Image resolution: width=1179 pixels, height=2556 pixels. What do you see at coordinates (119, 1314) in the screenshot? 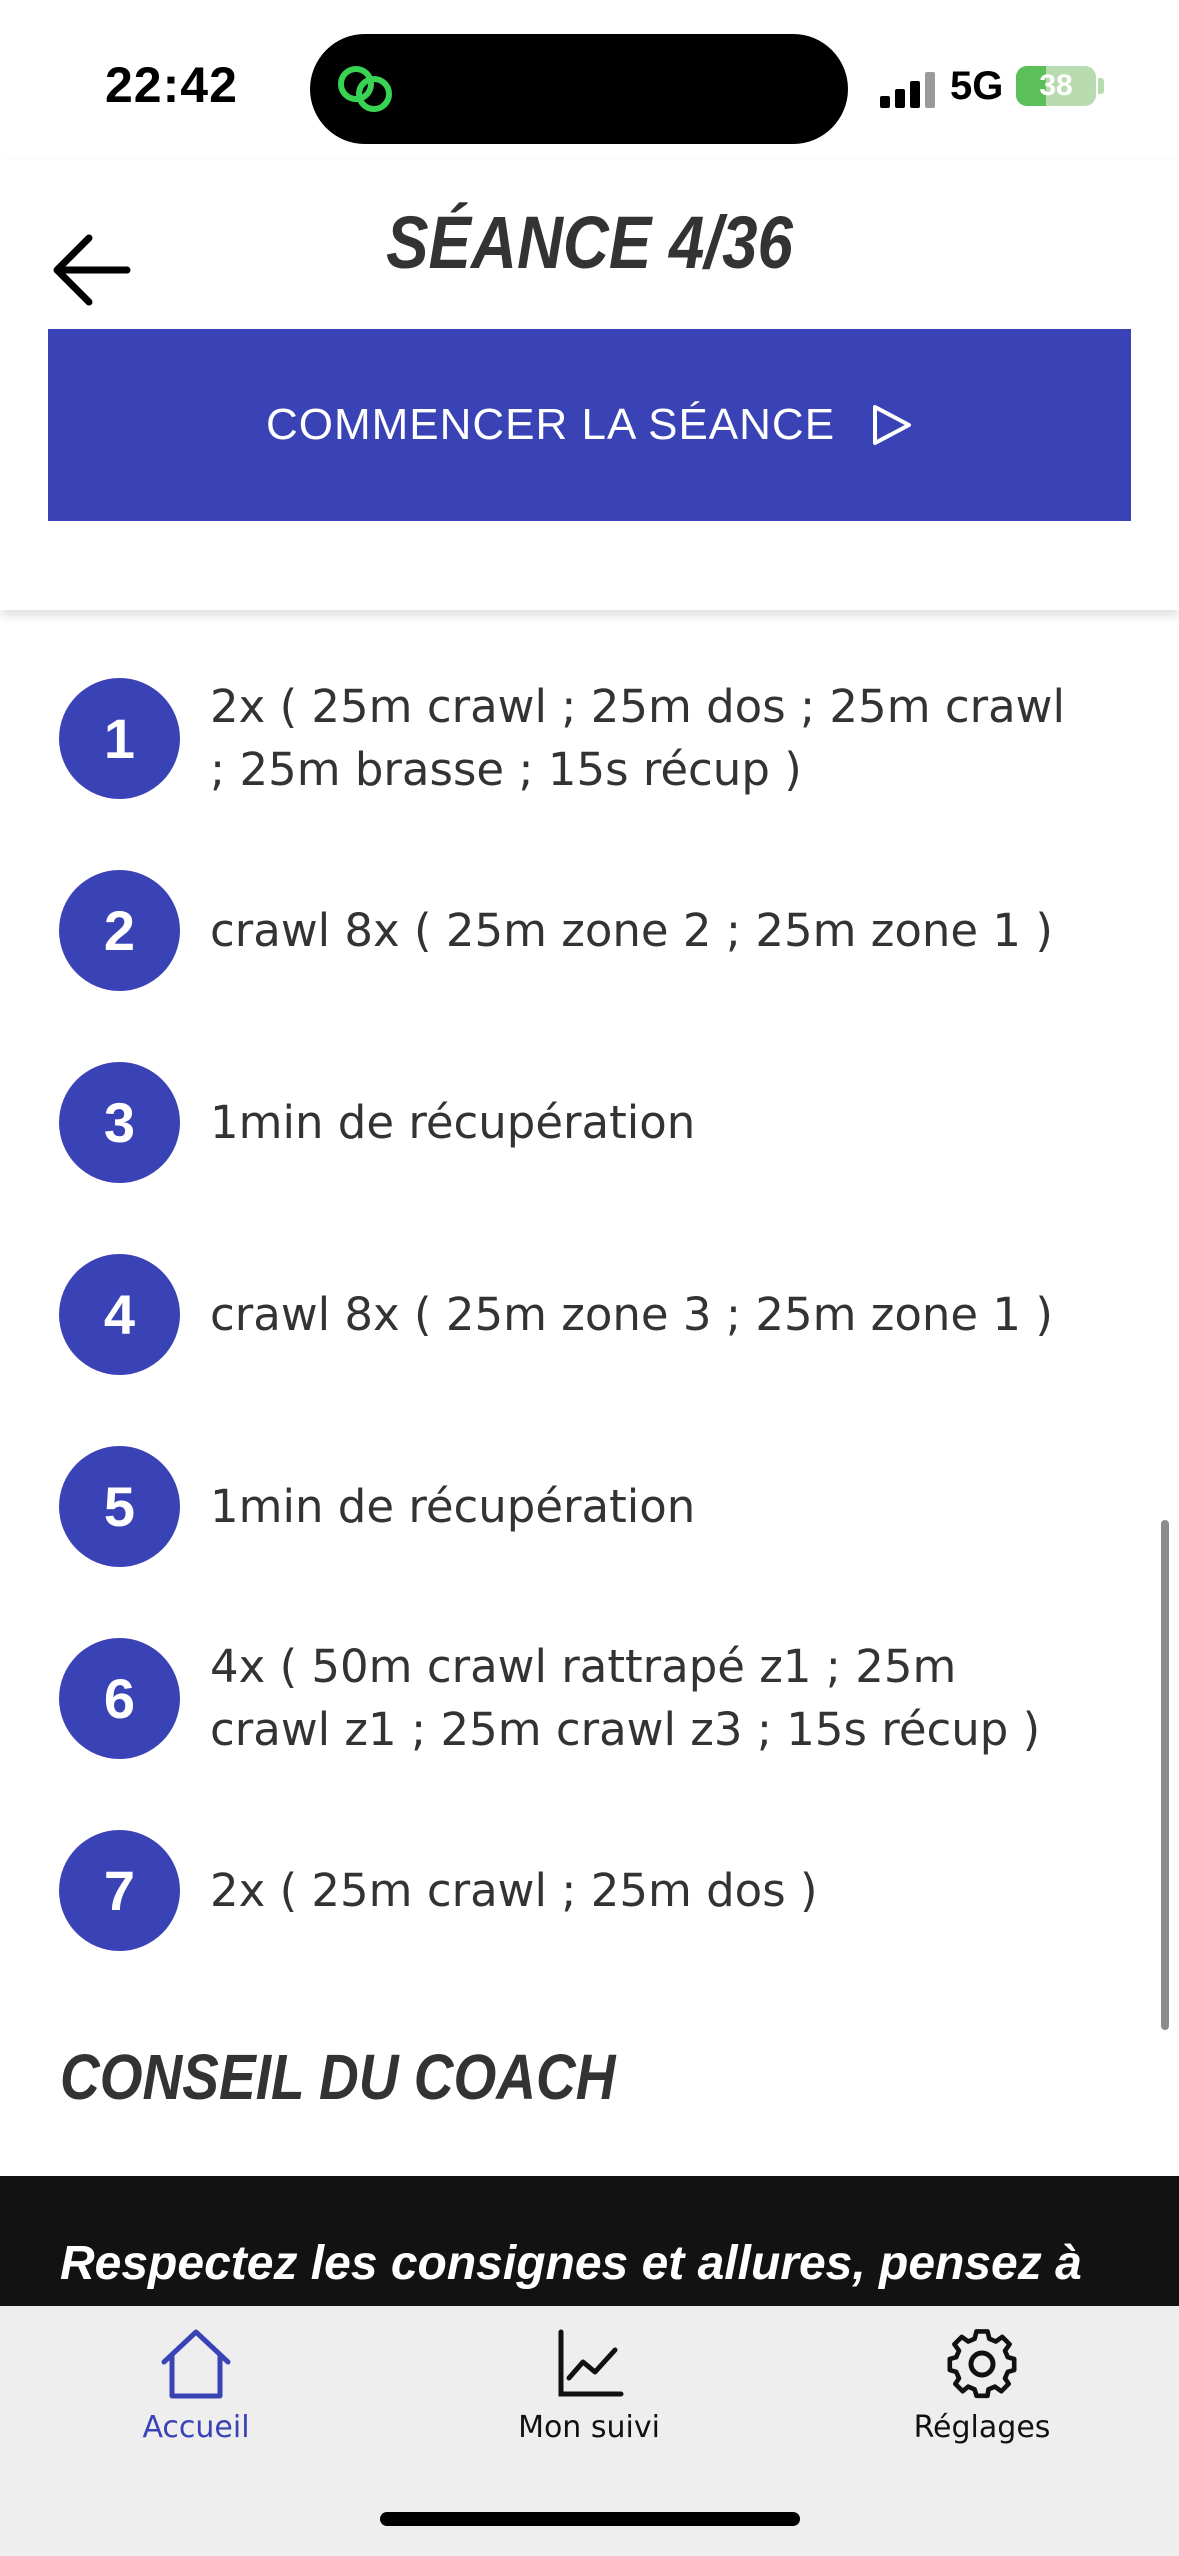
I see `step-number-badge: 4` at bounding box center [119, 1314].